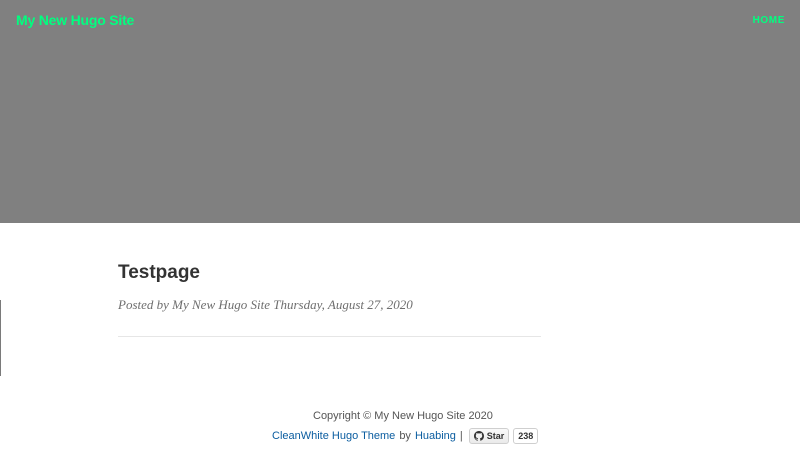  What do you see at coordinates (435, 436) in the screenshot?
I see `author-link: Huabing` at bounding box center [435, 436].